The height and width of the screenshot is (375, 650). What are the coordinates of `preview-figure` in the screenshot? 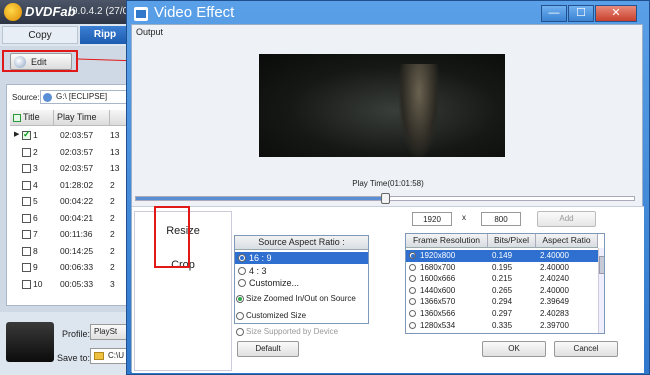 It's located at (419, 110).